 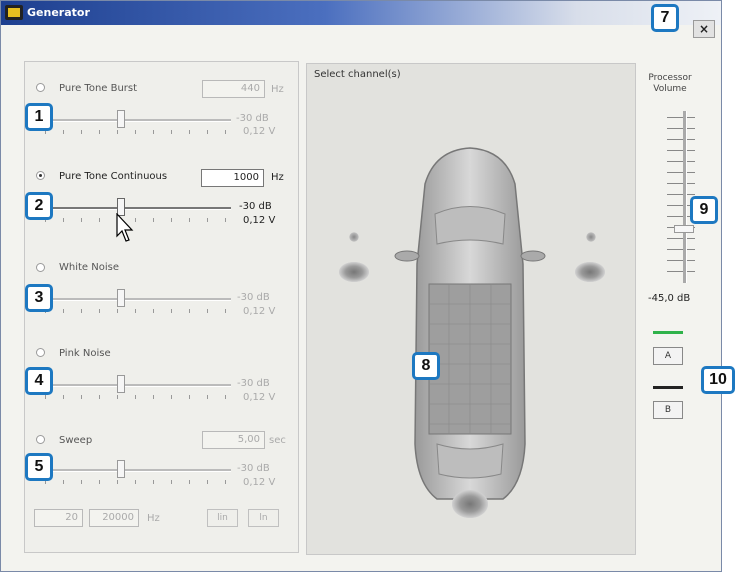 I want to click on sweep-radio, so click(x=40, y=439).